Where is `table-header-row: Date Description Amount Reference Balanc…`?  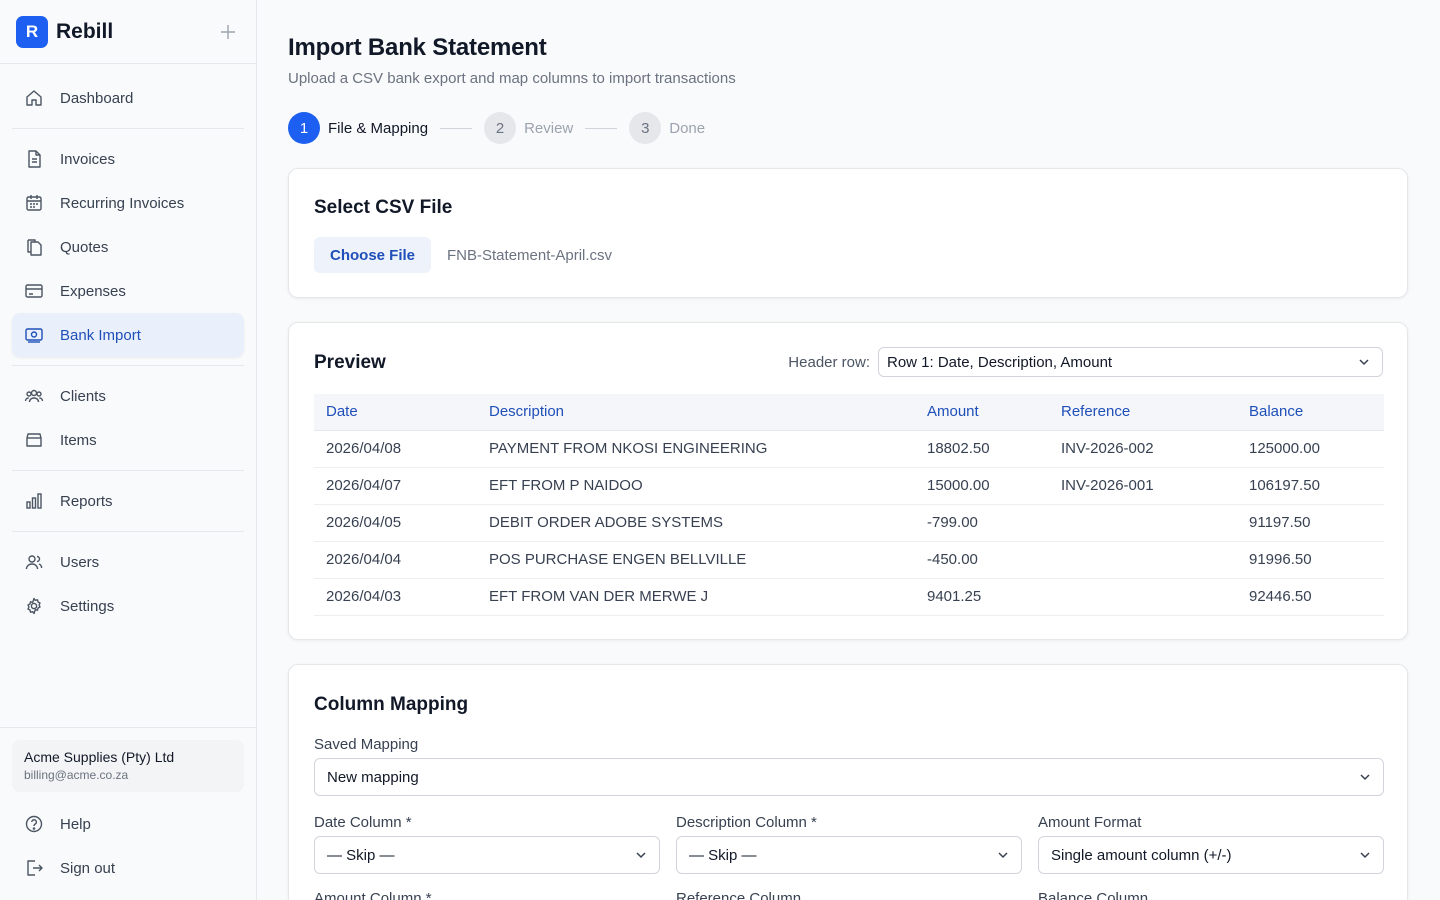
table-header-row: Date Description Amount Reference Balanc… is located at coordinates (849, 412).